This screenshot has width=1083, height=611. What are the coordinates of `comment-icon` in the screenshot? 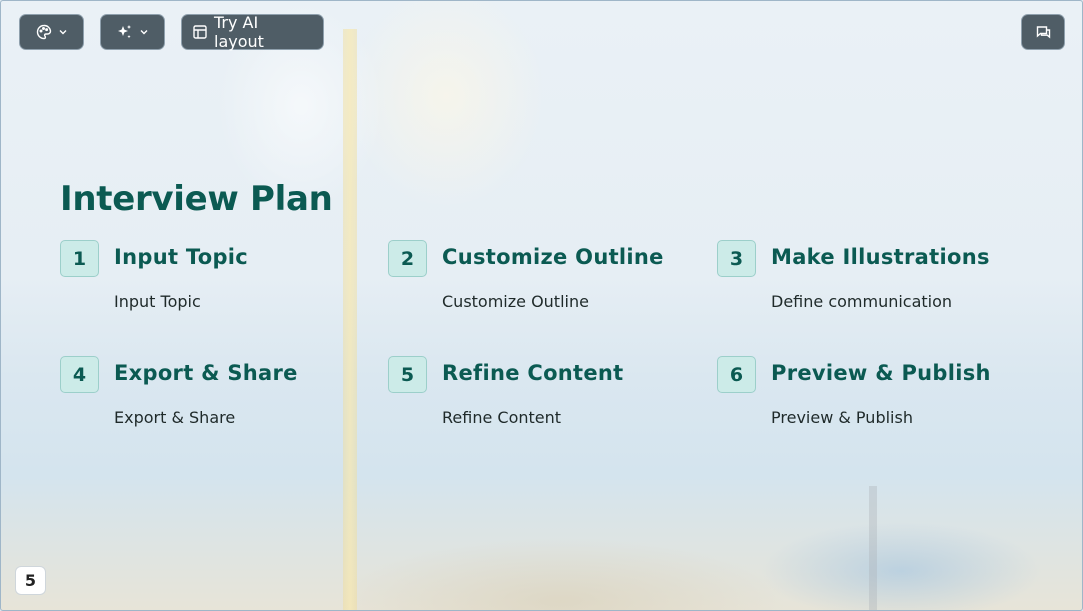 It's located at (1043, 32).